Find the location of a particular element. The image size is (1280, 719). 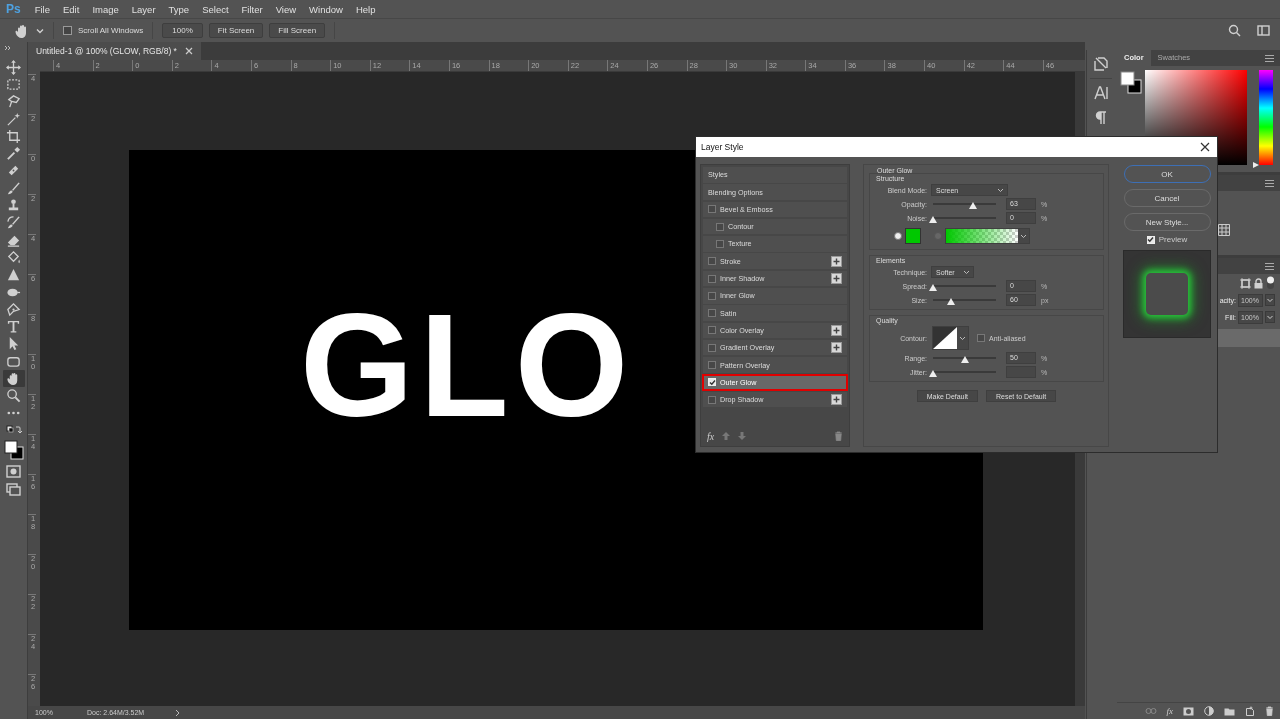

marquee-tool-icon is located at coordinates (13, 84).